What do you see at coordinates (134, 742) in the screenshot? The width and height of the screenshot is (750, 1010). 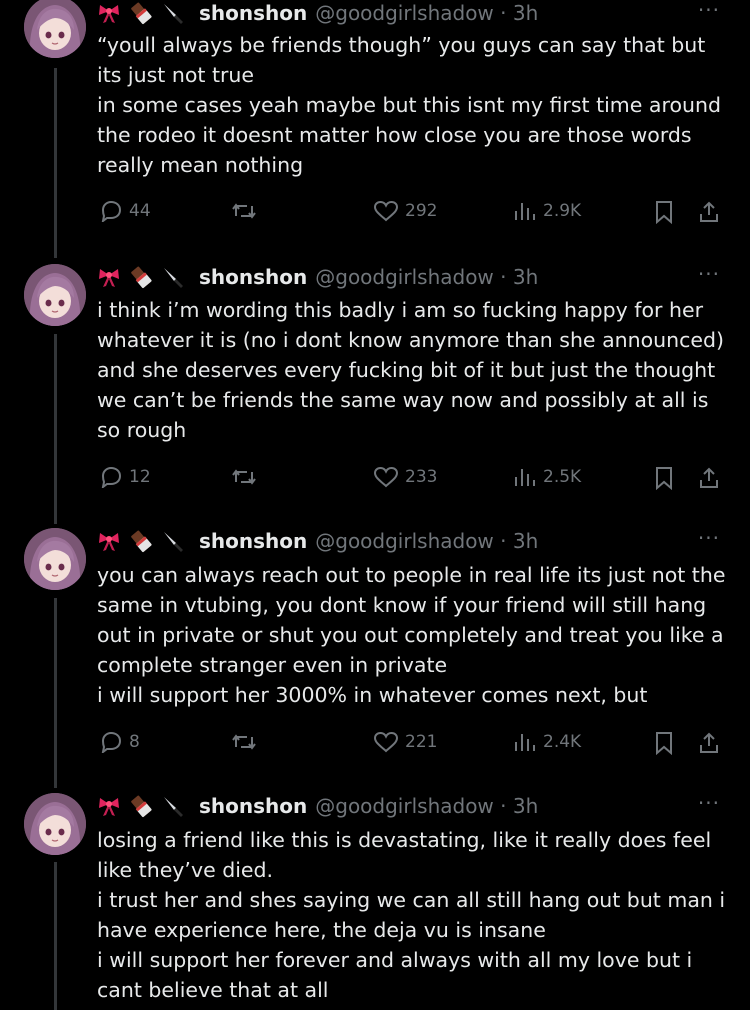 I see `reply-count: 8` at bounding box center [134, 742].